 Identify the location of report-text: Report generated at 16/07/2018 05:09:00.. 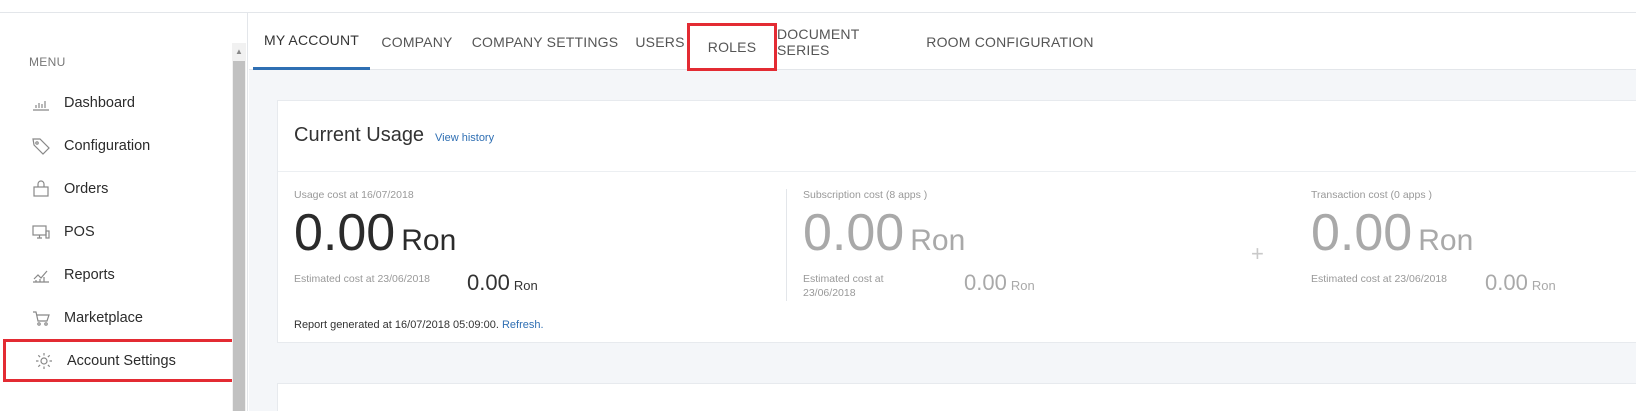
(396, 325).